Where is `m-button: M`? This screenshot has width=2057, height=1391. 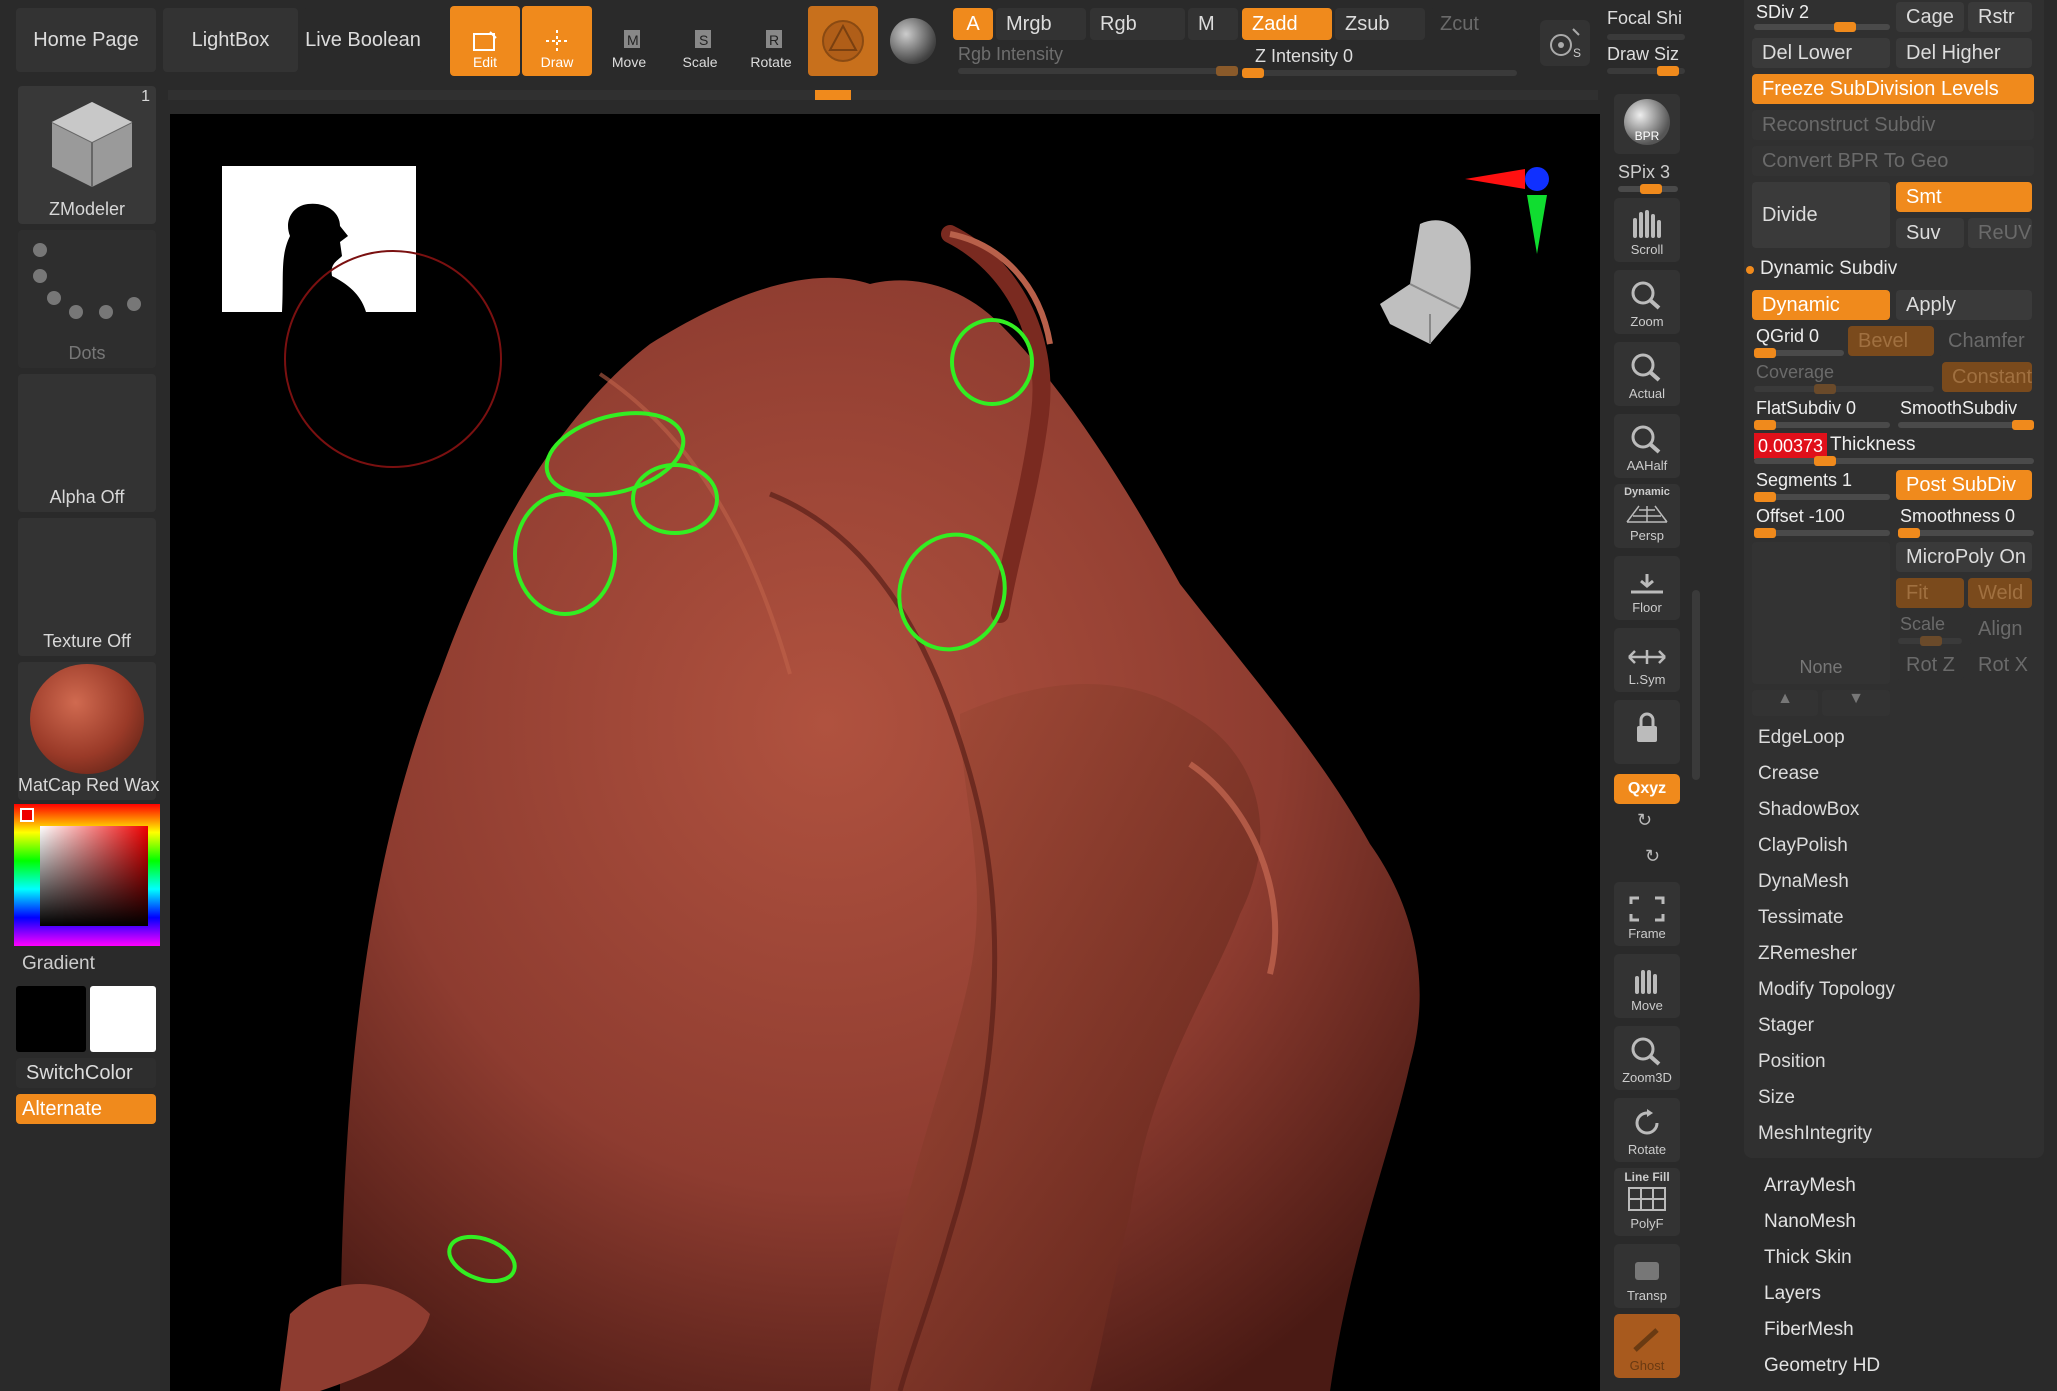 m-button: M is located at coordinates (1213, 24).